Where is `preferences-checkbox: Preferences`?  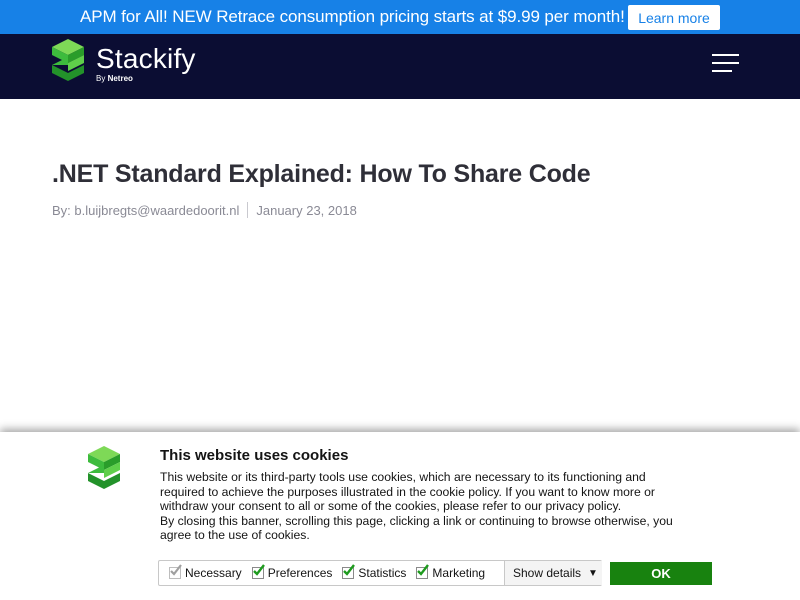 preferences-checkbox: Preferences is located at coordinates (292, 572).